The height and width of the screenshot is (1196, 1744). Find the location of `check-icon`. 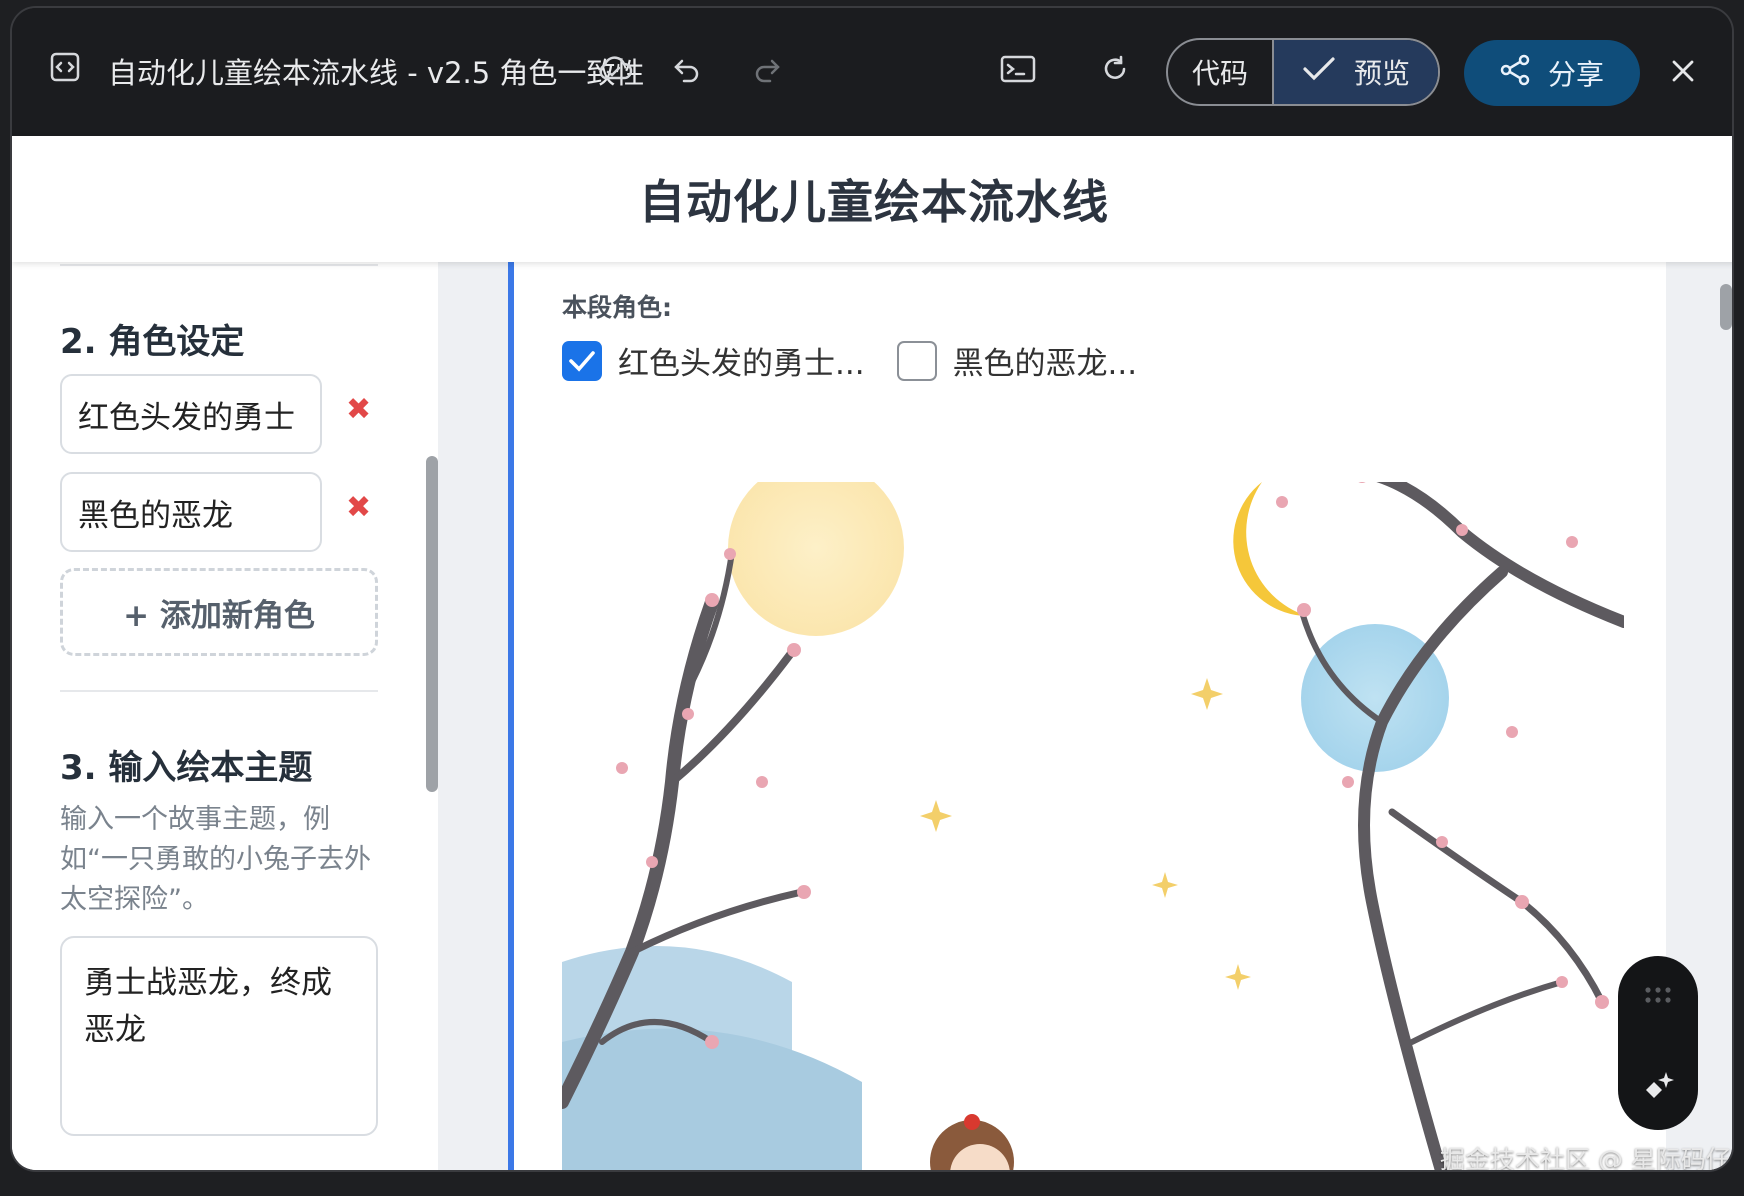

check-icon is located at coordinates (1319, 72).